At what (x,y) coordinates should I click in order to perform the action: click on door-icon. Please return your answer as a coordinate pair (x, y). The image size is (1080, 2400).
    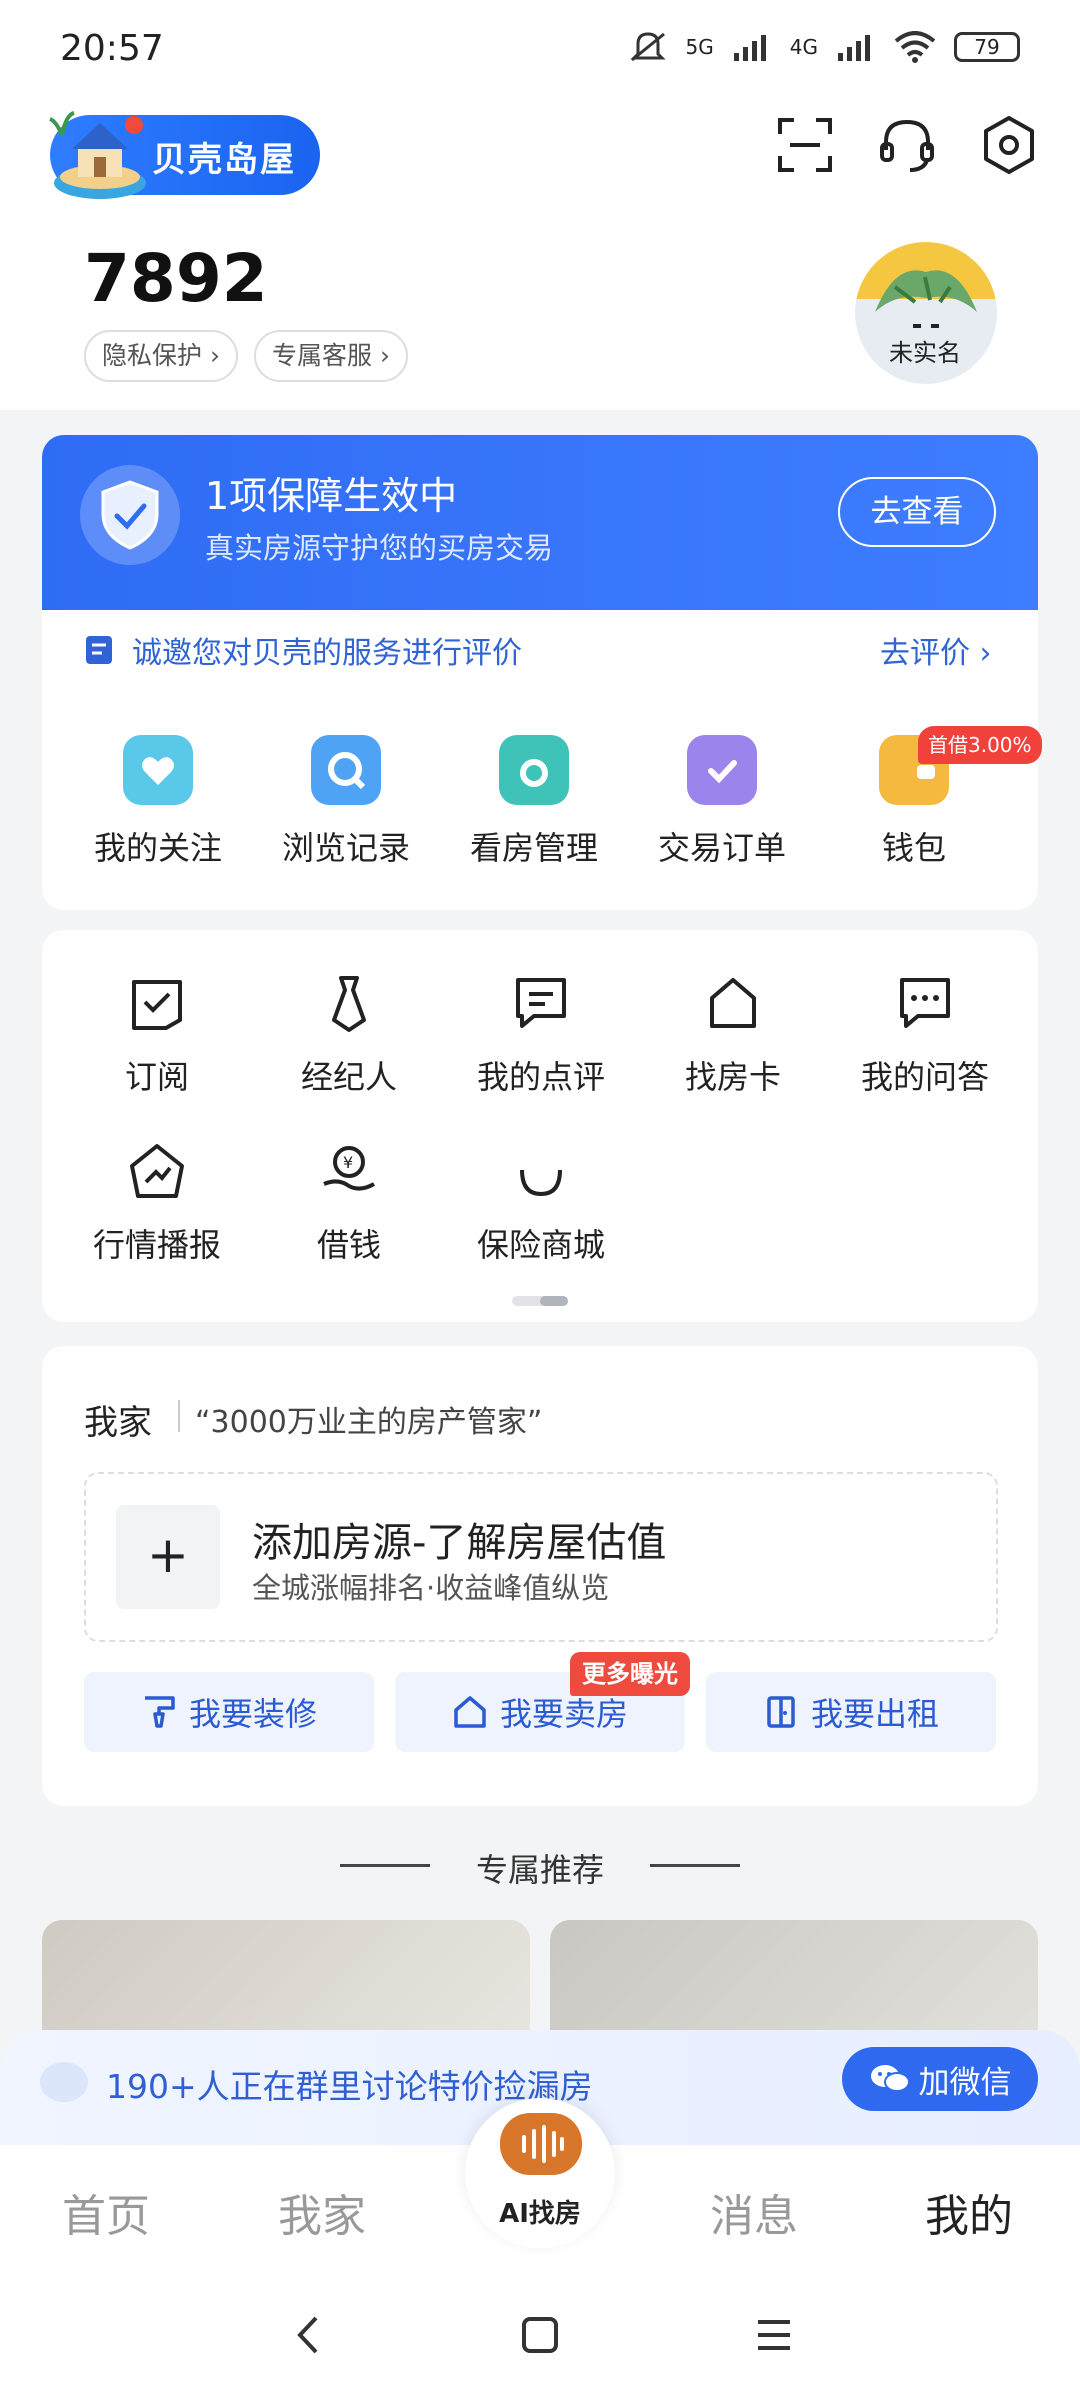
    Looking at the image, I should click on (781, 1712).